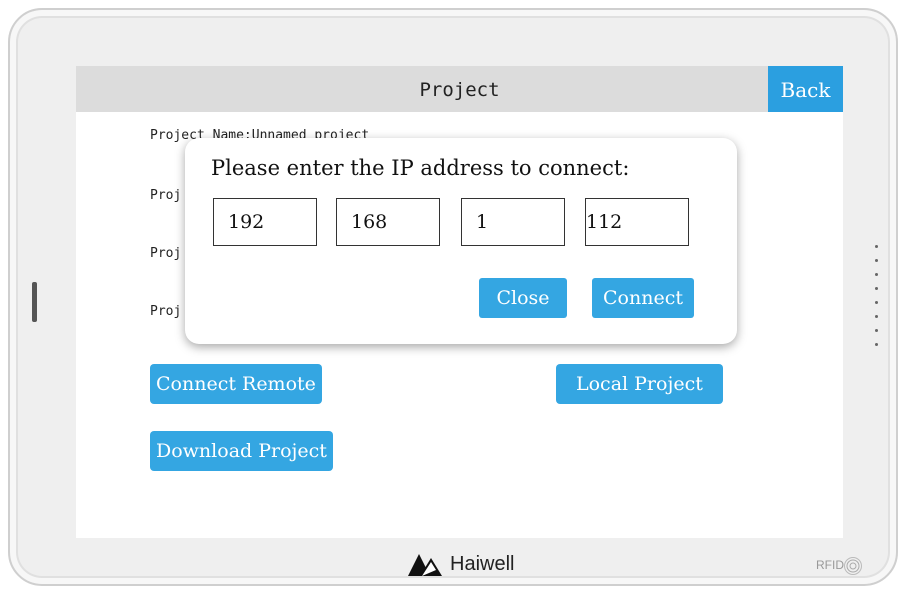 This screenshot has height=590, width=904. What do you see at coordinates (523, 298) in the screenshot?
I see `close-button: Close` at bounding box center [523, 298].